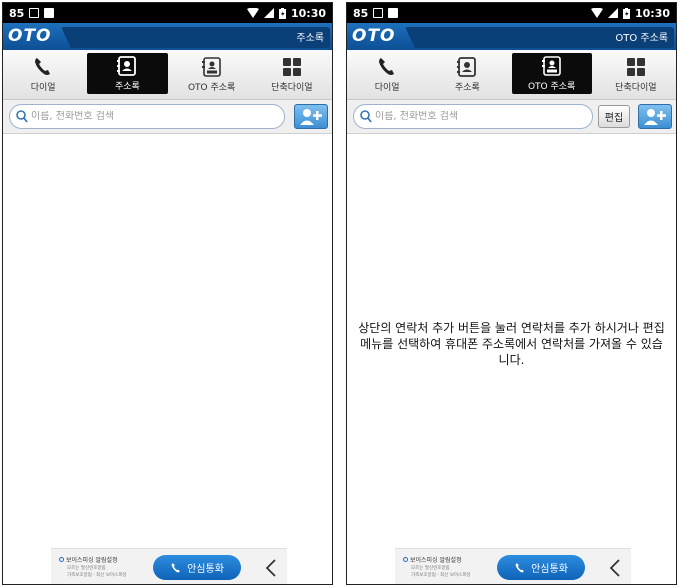  I want to click on title-banner, so click(195, 37).